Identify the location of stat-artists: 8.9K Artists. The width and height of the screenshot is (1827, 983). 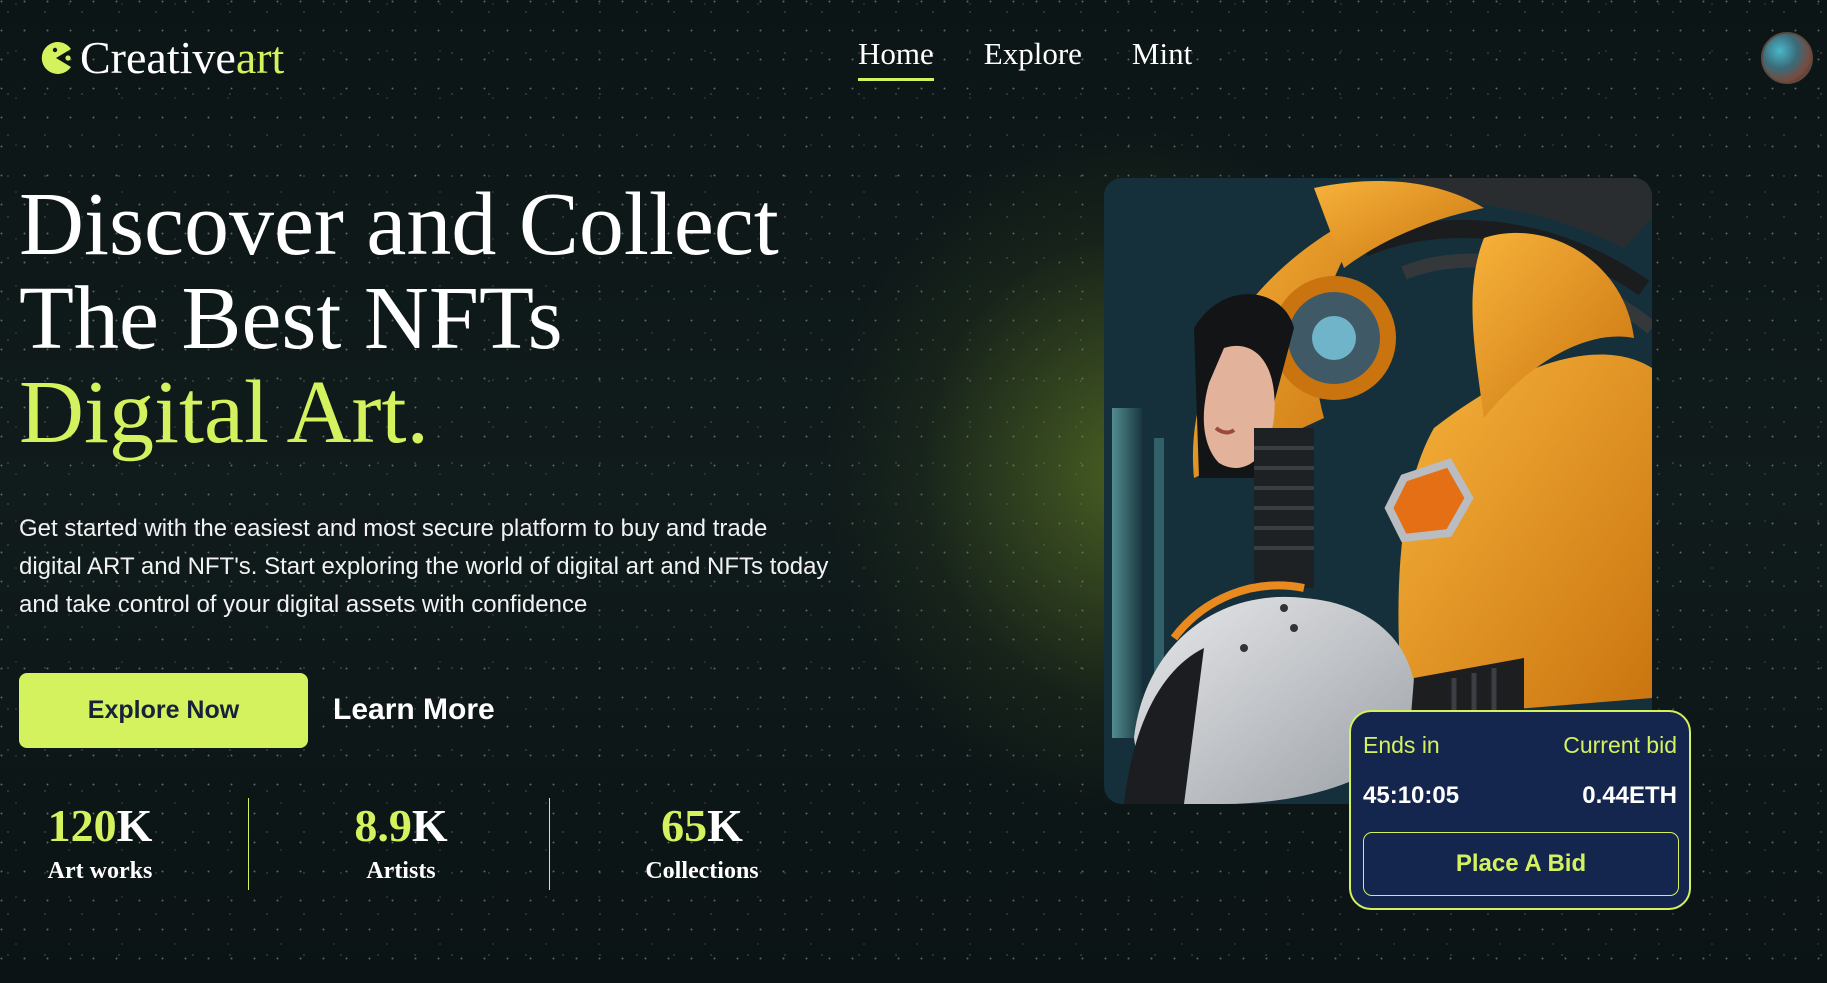
(401, 844).